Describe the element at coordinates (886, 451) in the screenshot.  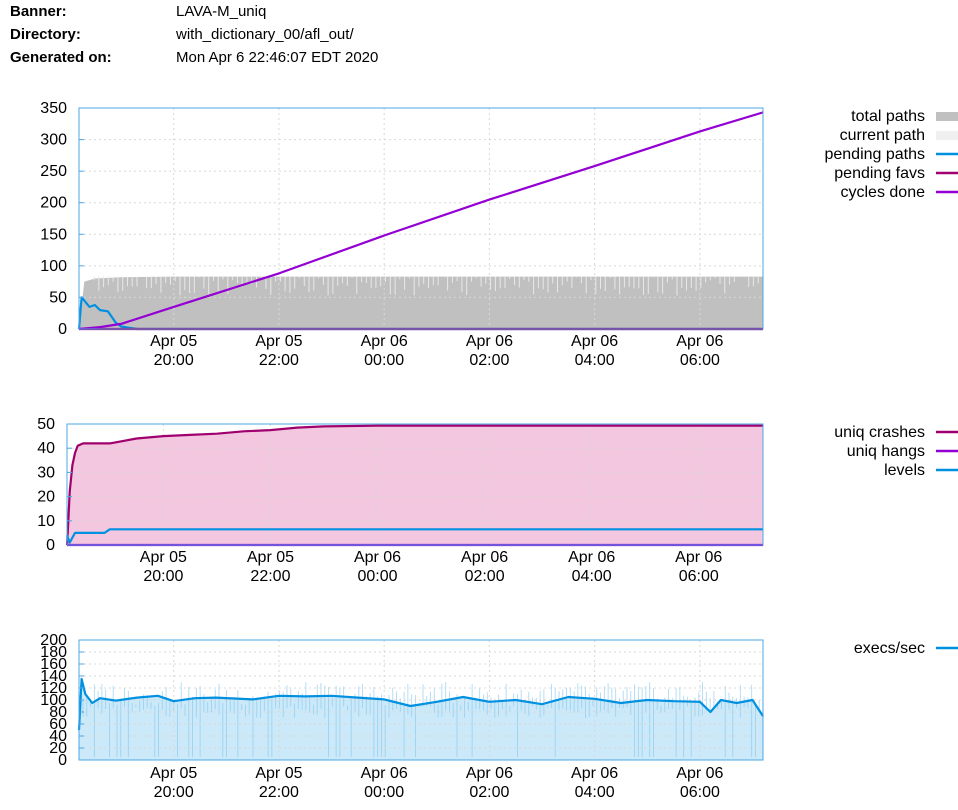
I see `legend-label-uniq-hangs: uniq hangs` at that location.